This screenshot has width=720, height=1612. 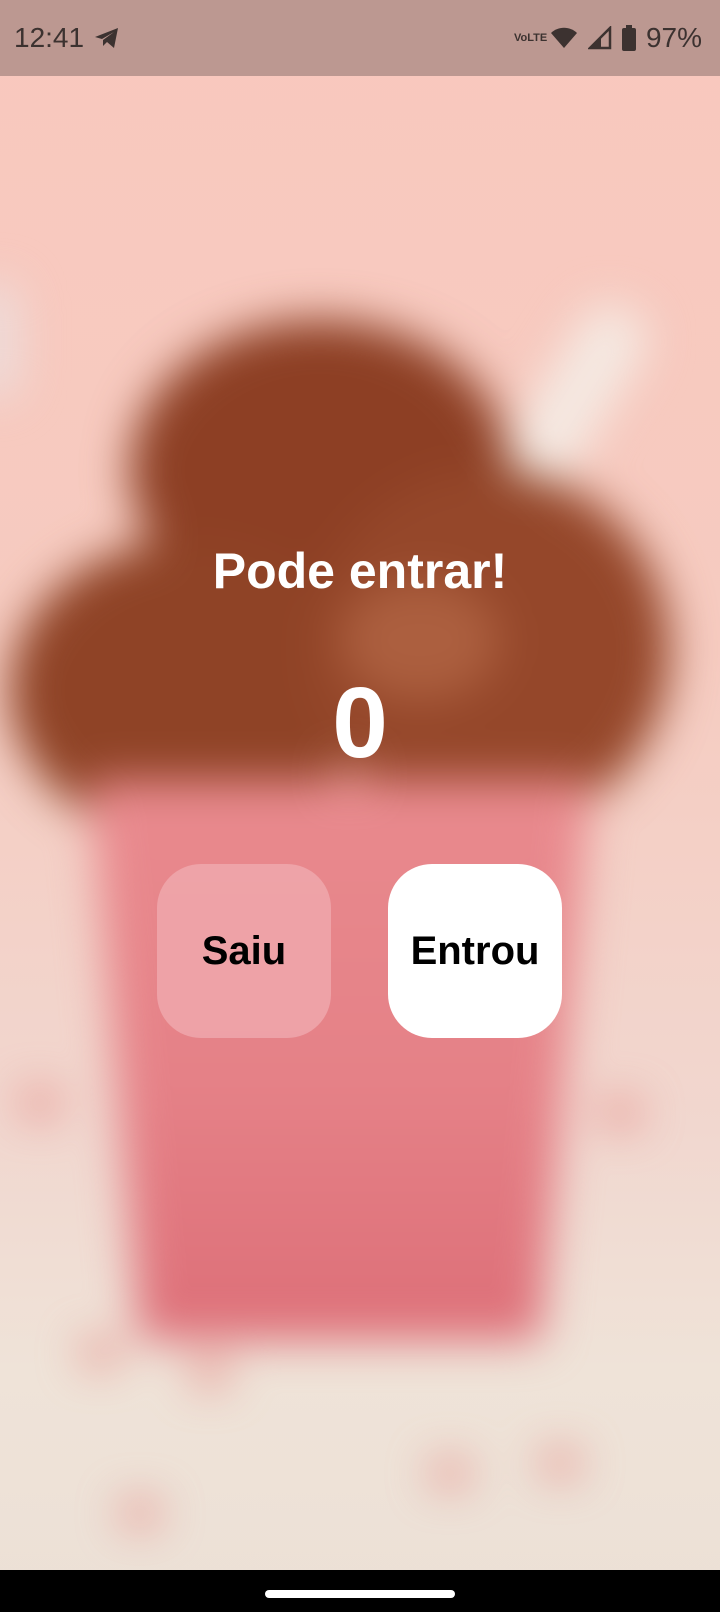 I want to click on enter-button: Entrou, so click(x=475, y=951).